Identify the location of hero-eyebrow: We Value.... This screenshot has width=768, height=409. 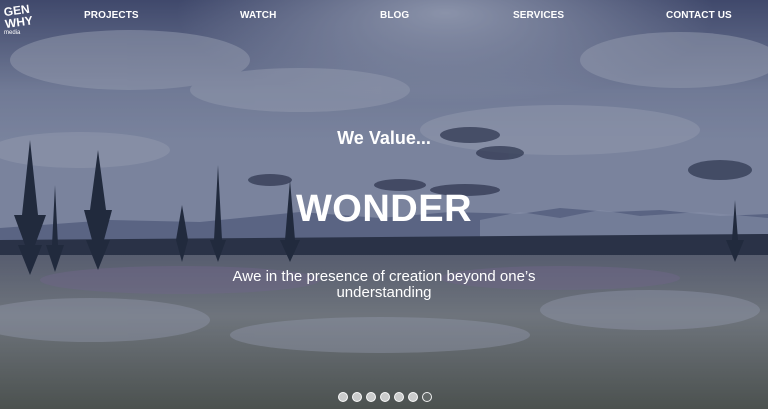
(384, 138).